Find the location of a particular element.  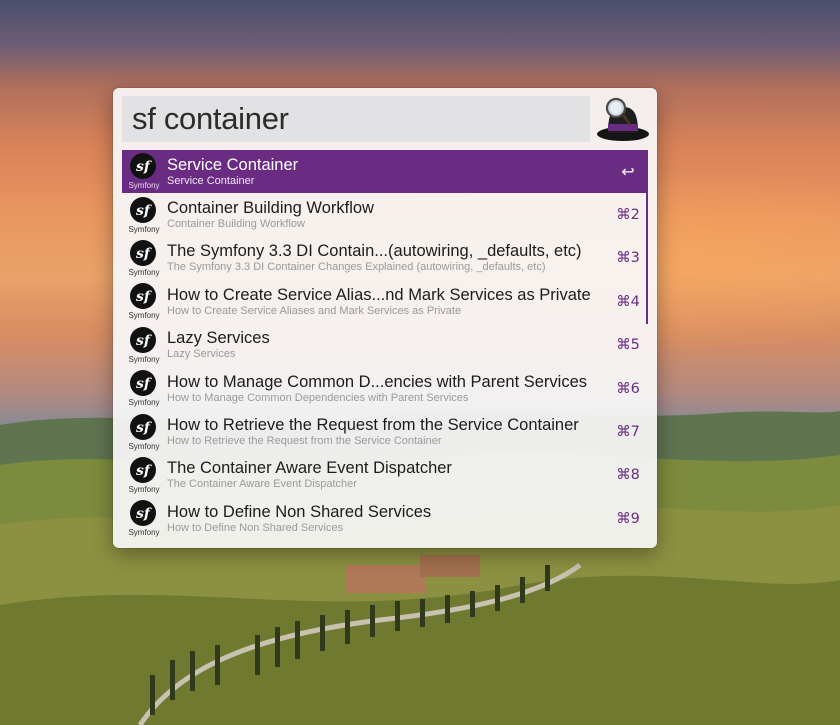

result-title: Service Container is located at coordinates (233, 164).